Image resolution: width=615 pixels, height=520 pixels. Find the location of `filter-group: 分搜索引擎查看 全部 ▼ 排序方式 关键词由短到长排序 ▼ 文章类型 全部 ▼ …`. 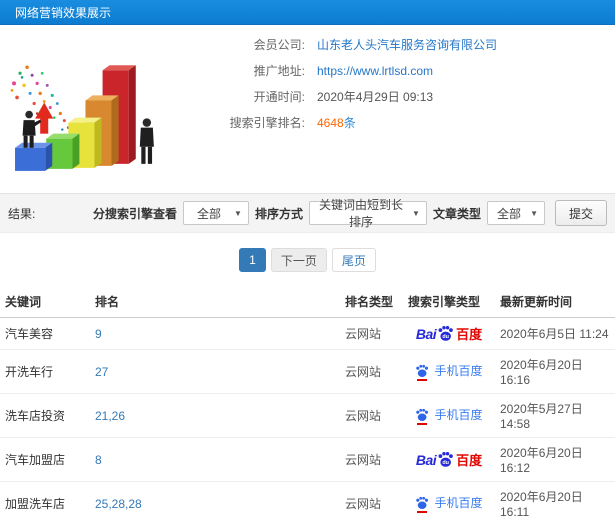

filter-group: 分搜索引擎查看 全部 ▼ 排序方式 关键词由短到长排序 ▼ 文章类型 全部 ▼ … is located at coordinates (349, 213).